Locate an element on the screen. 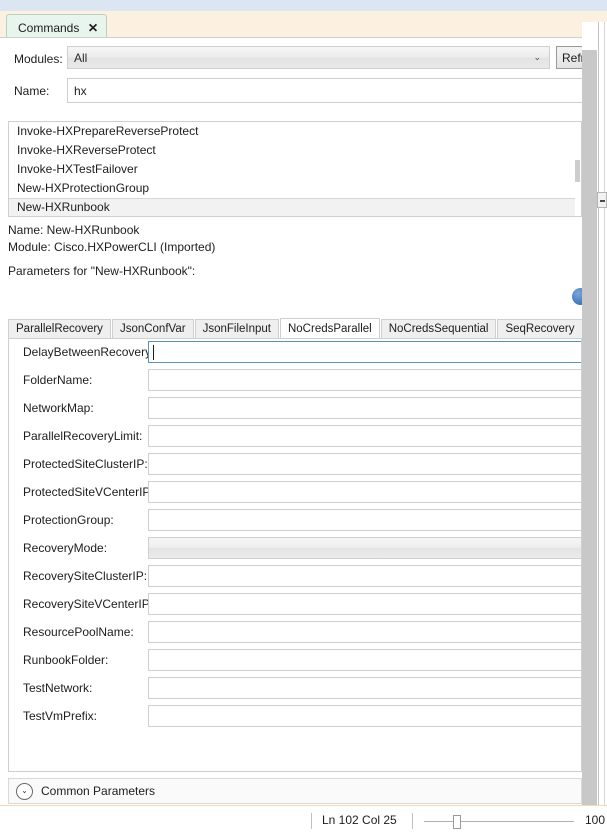 The width and height of the screenshot is (607, 836). param-row-delaybetweenrecovery: DelayBetweenRecovery: is located at coordinates (295, 353).